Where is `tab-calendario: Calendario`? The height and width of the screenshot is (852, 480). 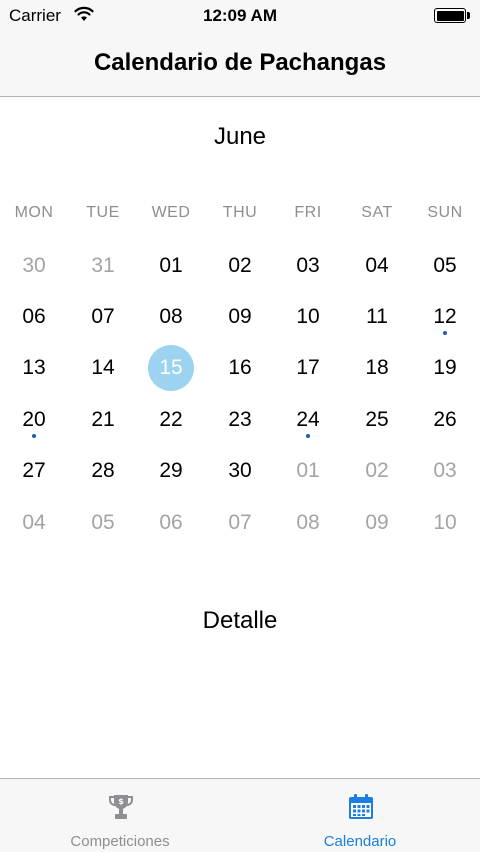 tab-calendario: Calendario is located at coordinates (360, 815).